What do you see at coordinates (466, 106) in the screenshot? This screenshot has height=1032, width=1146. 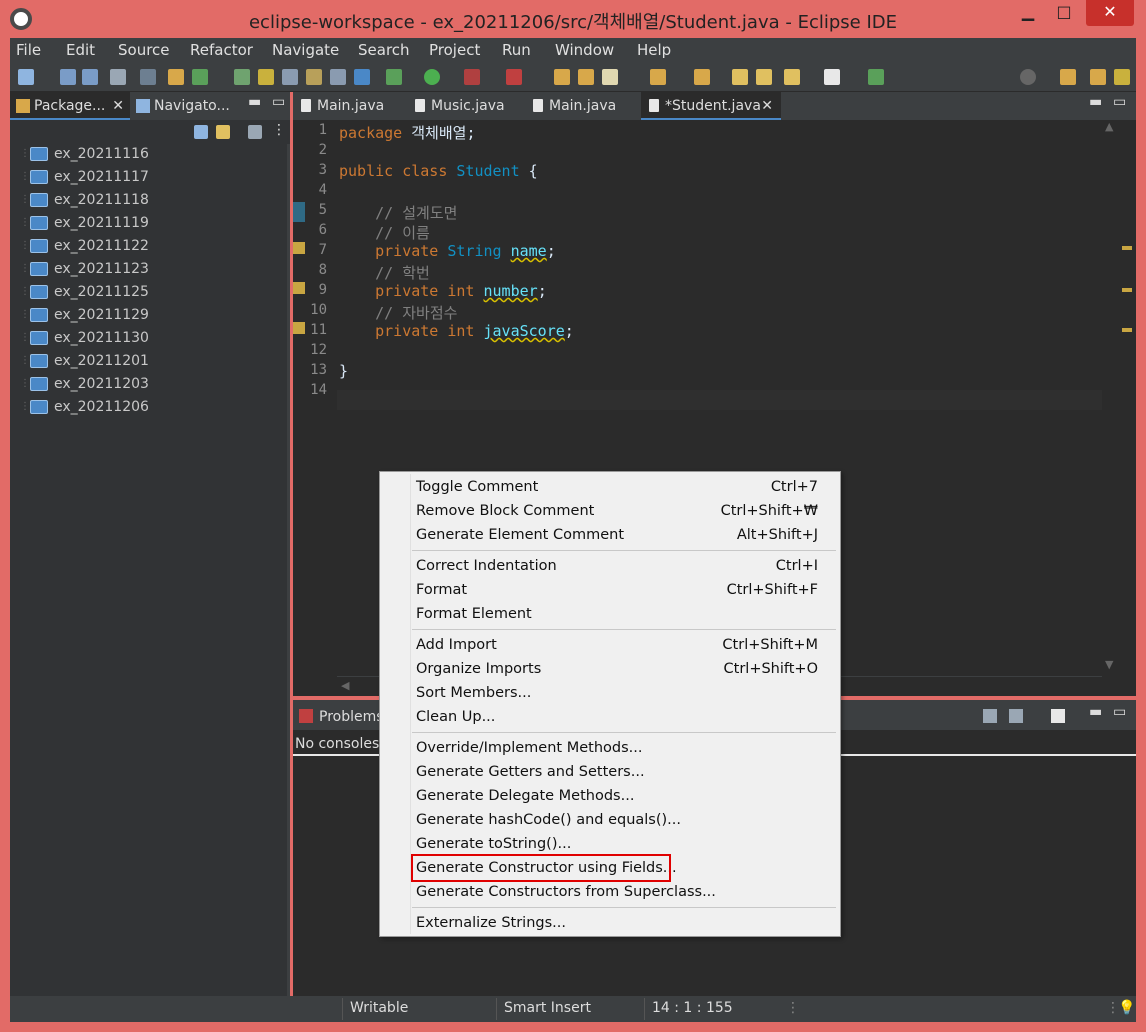 I see `tab-music-java: Music.java` at bounding box center [466, 106].